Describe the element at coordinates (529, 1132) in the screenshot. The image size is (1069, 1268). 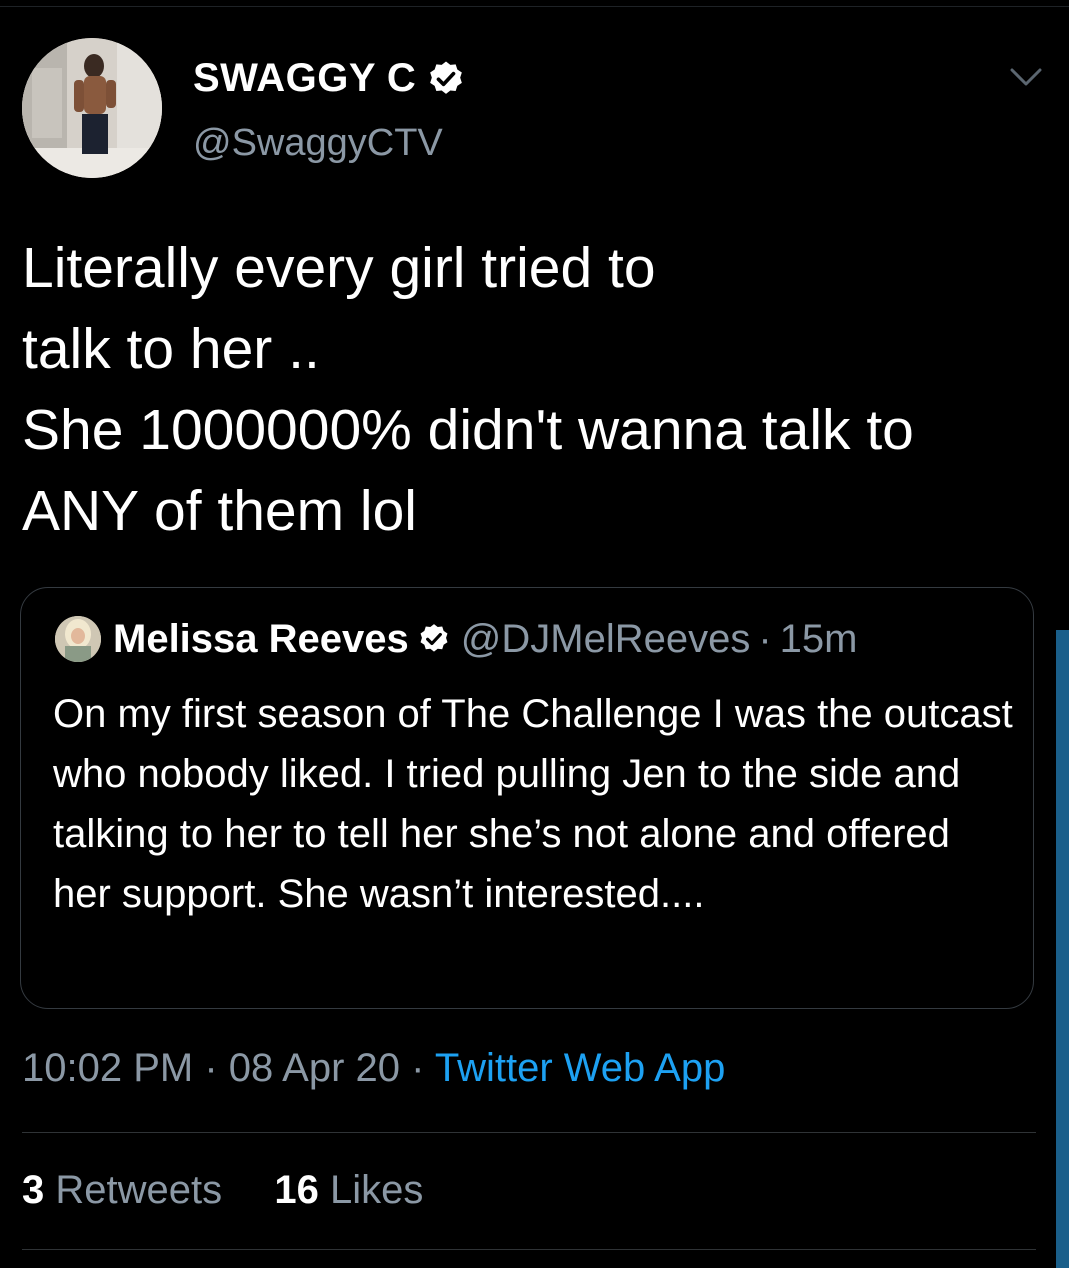
I see `stats-divider-top` at that location.